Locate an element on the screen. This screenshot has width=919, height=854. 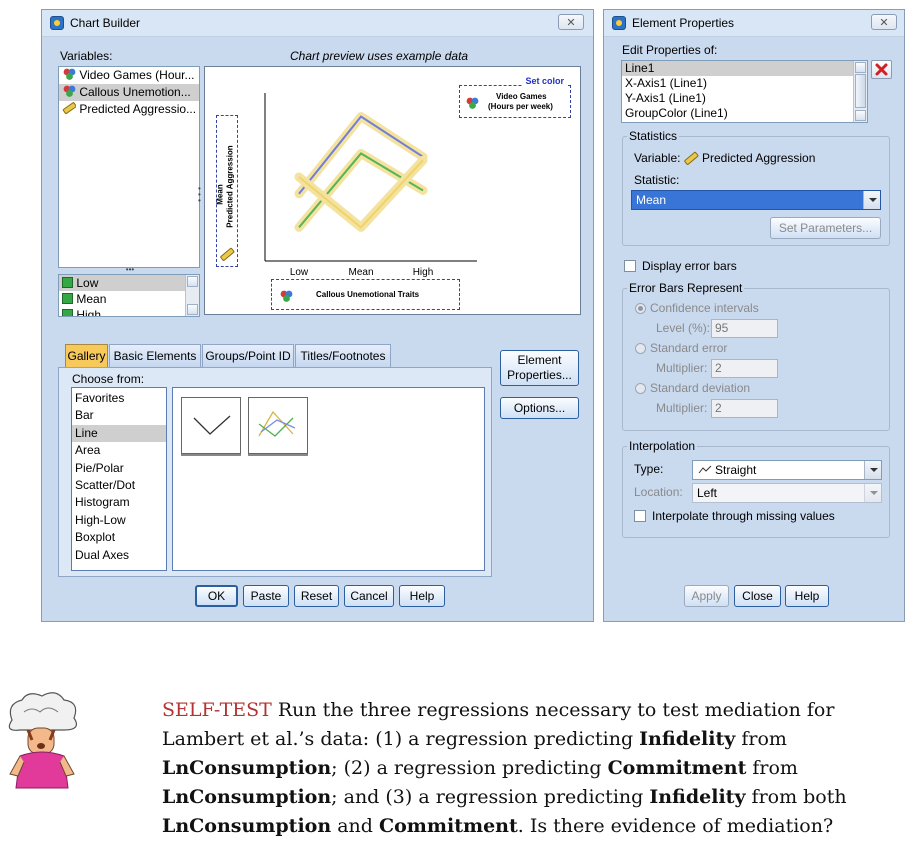
chart-type-item: Boxplot is located at coordinates (119, 537).